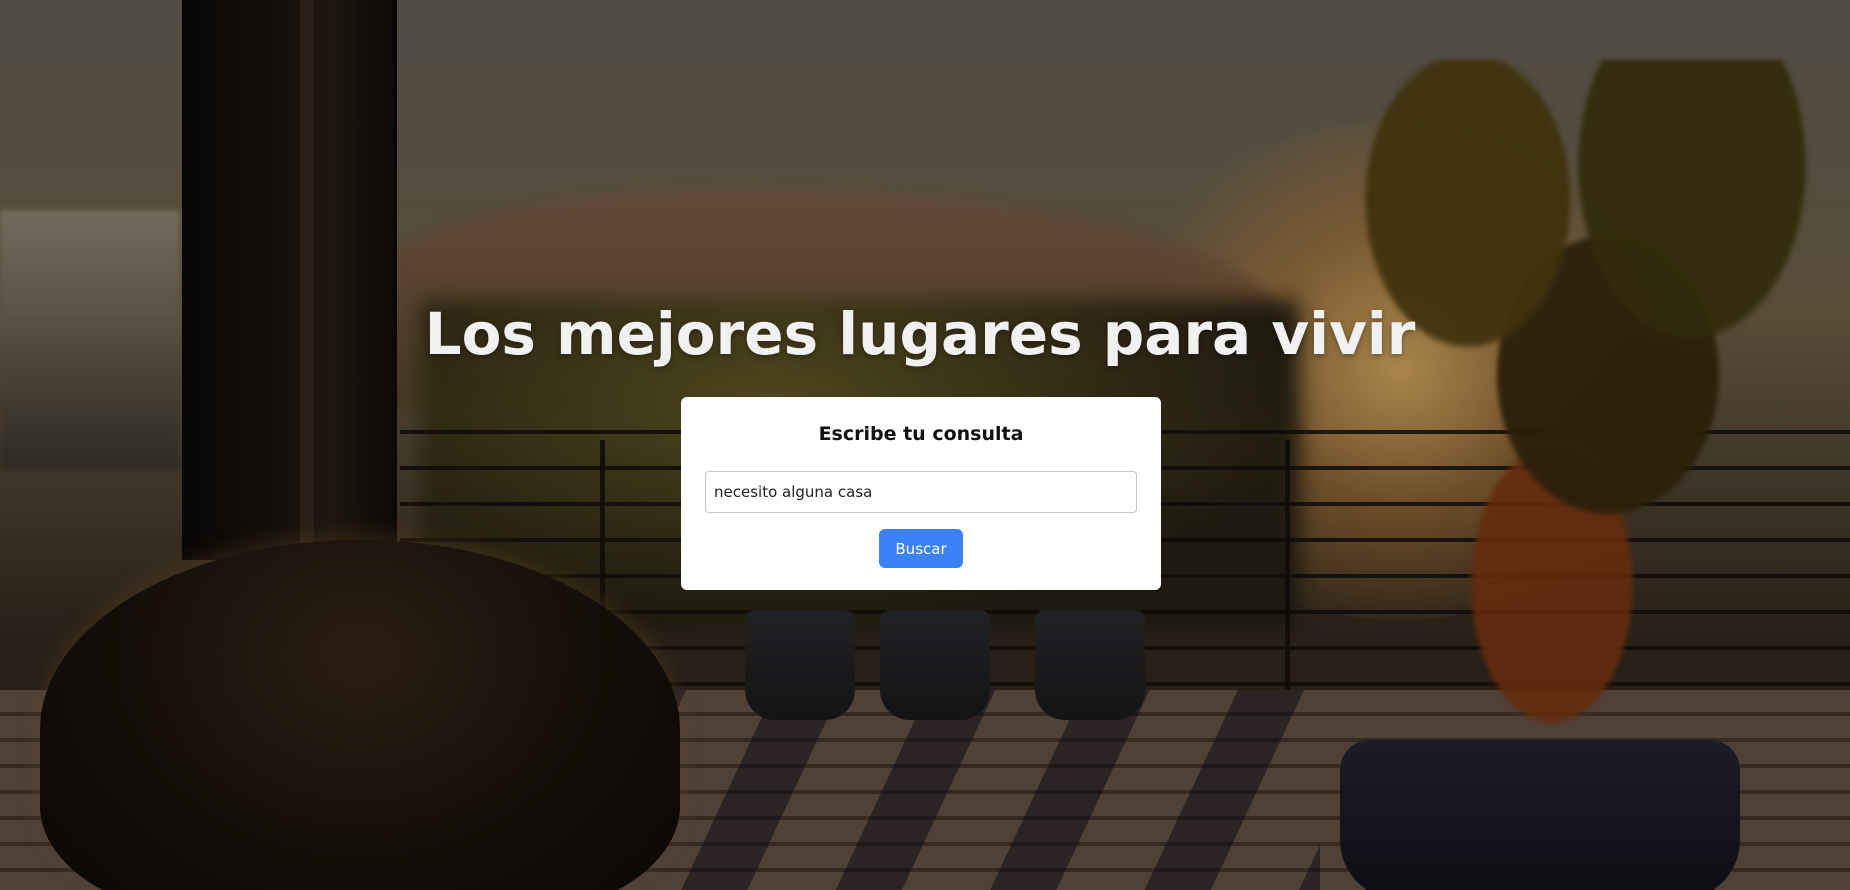  What do you see at coordinates (920, 334) in the screenshot?
I see `hero-title: Los mejores lugares para vivir` at bounding box center [920, 334].